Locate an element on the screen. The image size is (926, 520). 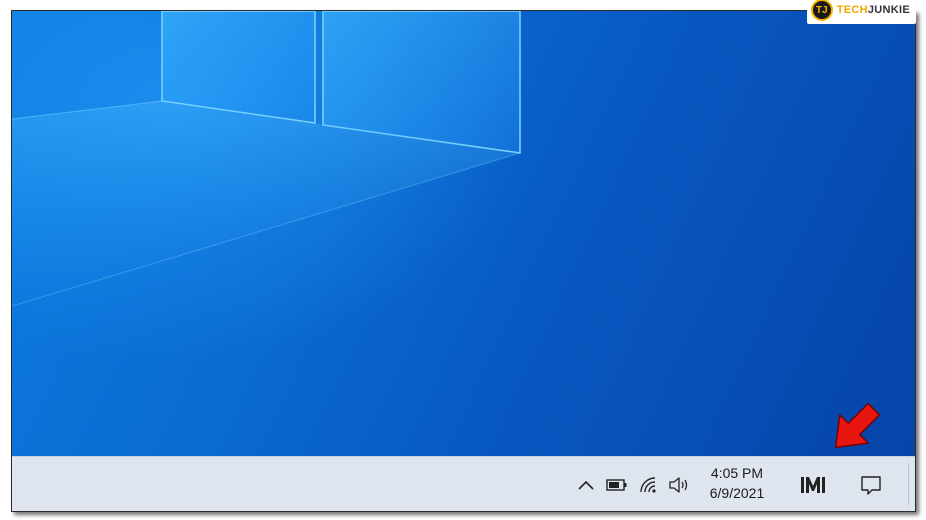
techjunkie-logo: TJ TECHJUNKIE is located at coordinates (861, 12).